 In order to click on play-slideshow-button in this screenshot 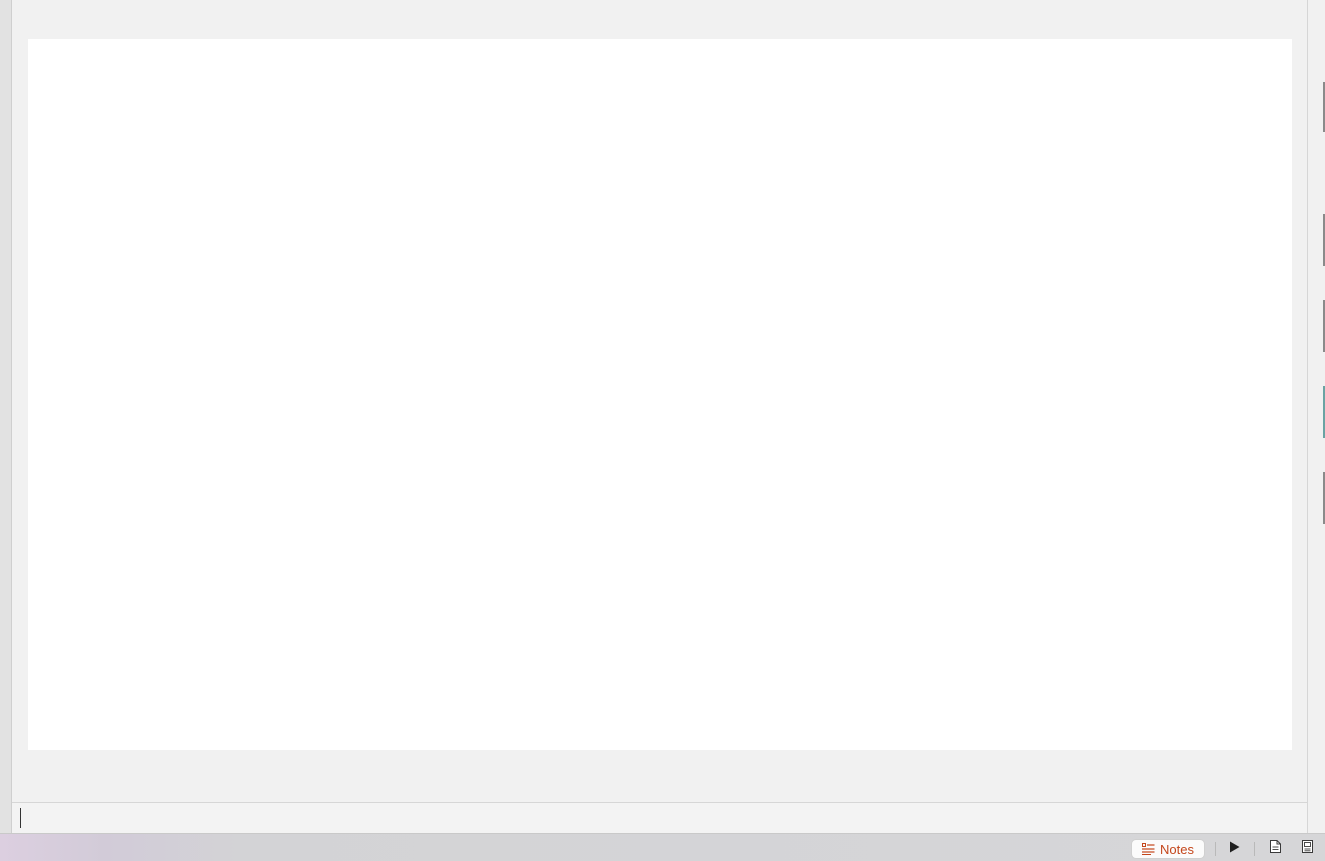, I will do `click(1234, 849)`.